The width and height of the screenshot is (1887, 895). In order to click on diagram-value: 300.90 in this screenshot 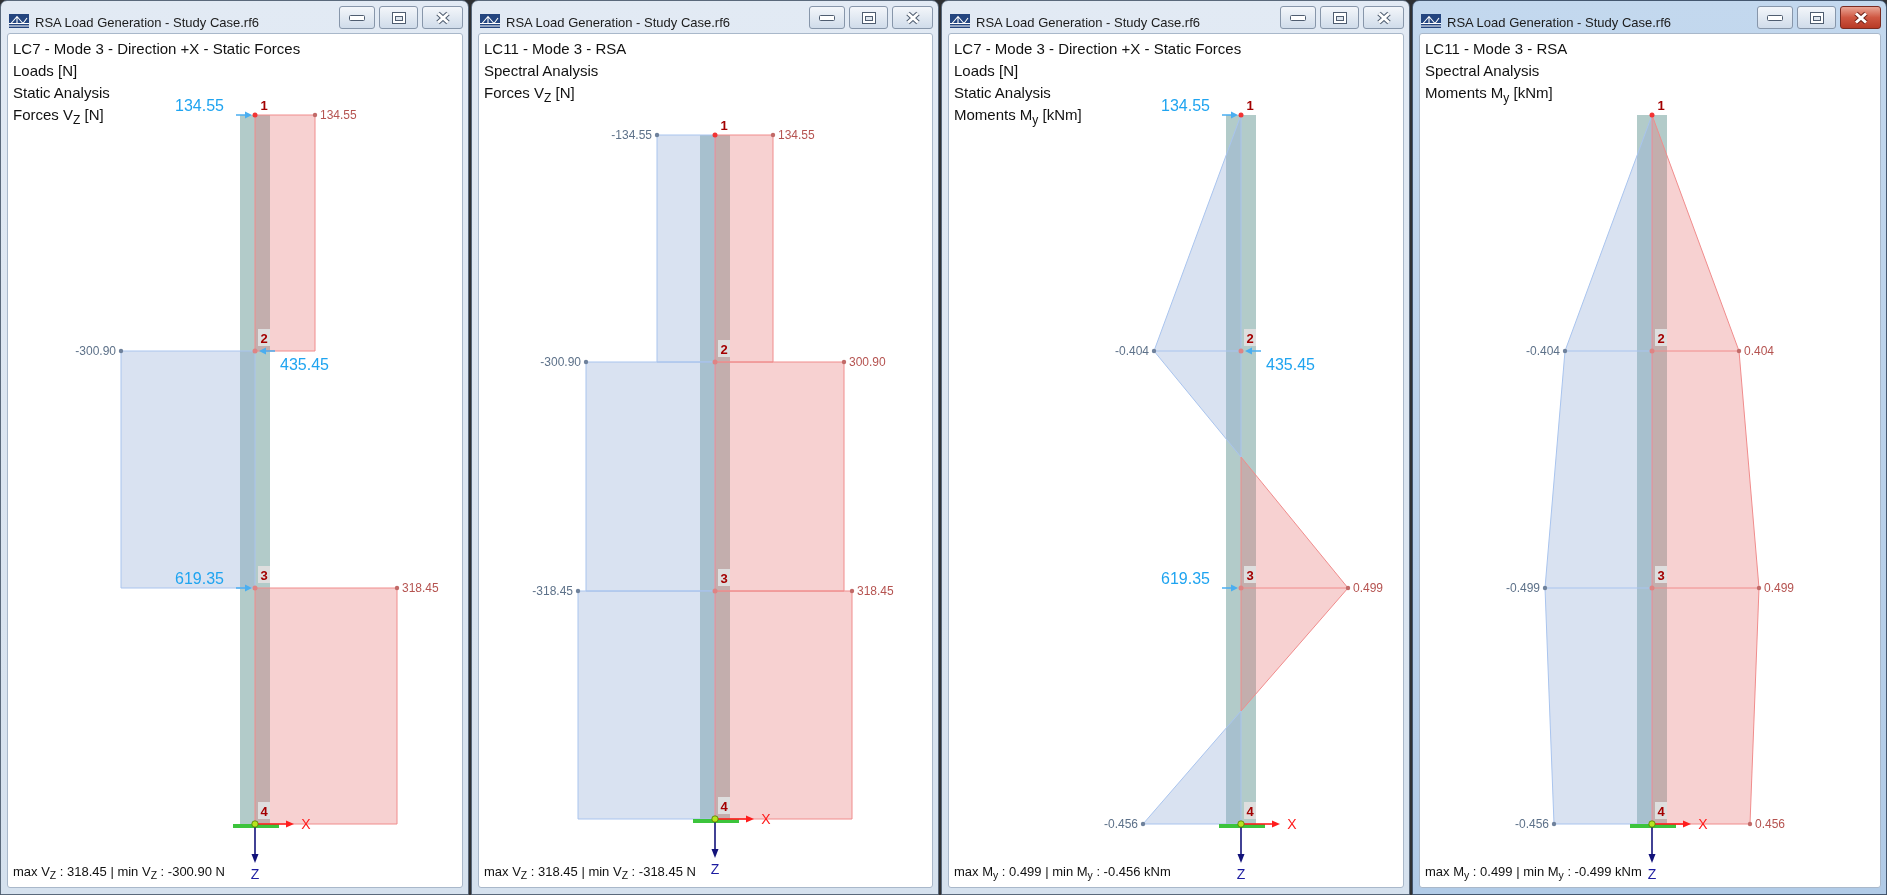, I will do `click(867, 362)`.